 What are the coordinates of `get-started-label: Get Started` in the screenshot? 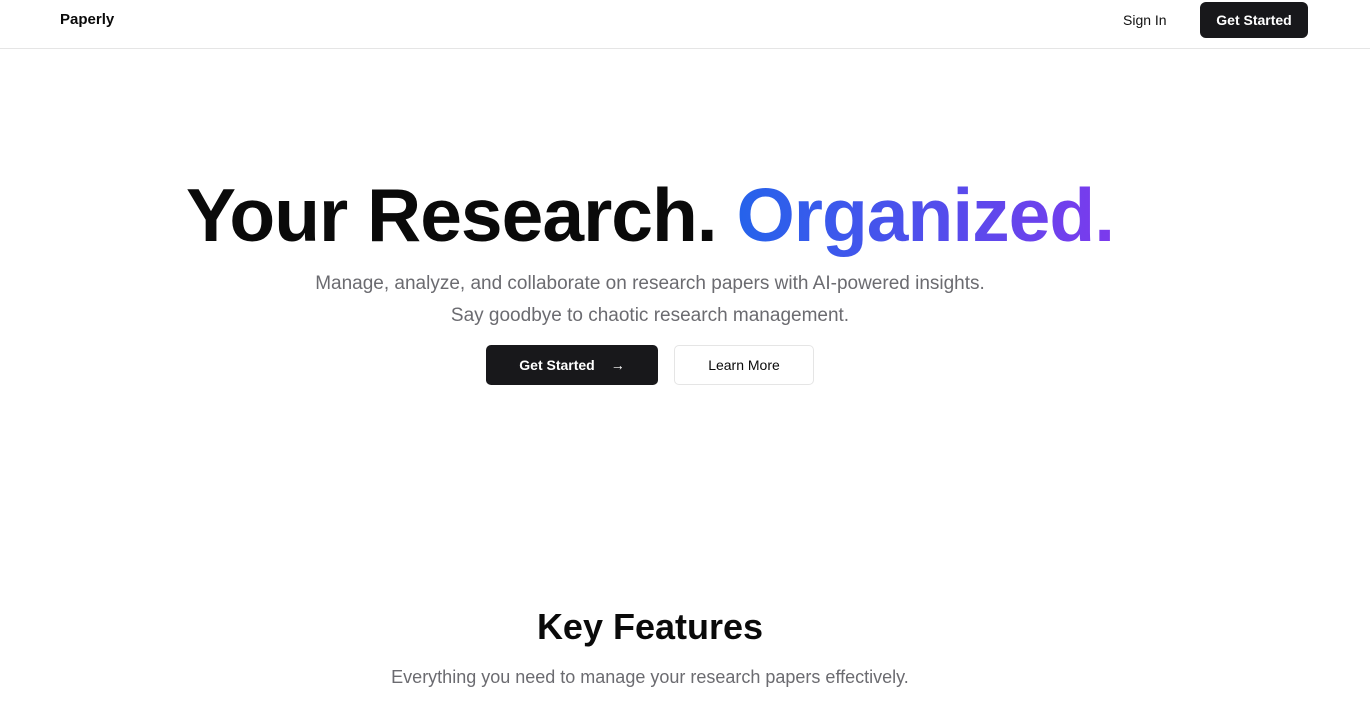 It's located at (557, 365).